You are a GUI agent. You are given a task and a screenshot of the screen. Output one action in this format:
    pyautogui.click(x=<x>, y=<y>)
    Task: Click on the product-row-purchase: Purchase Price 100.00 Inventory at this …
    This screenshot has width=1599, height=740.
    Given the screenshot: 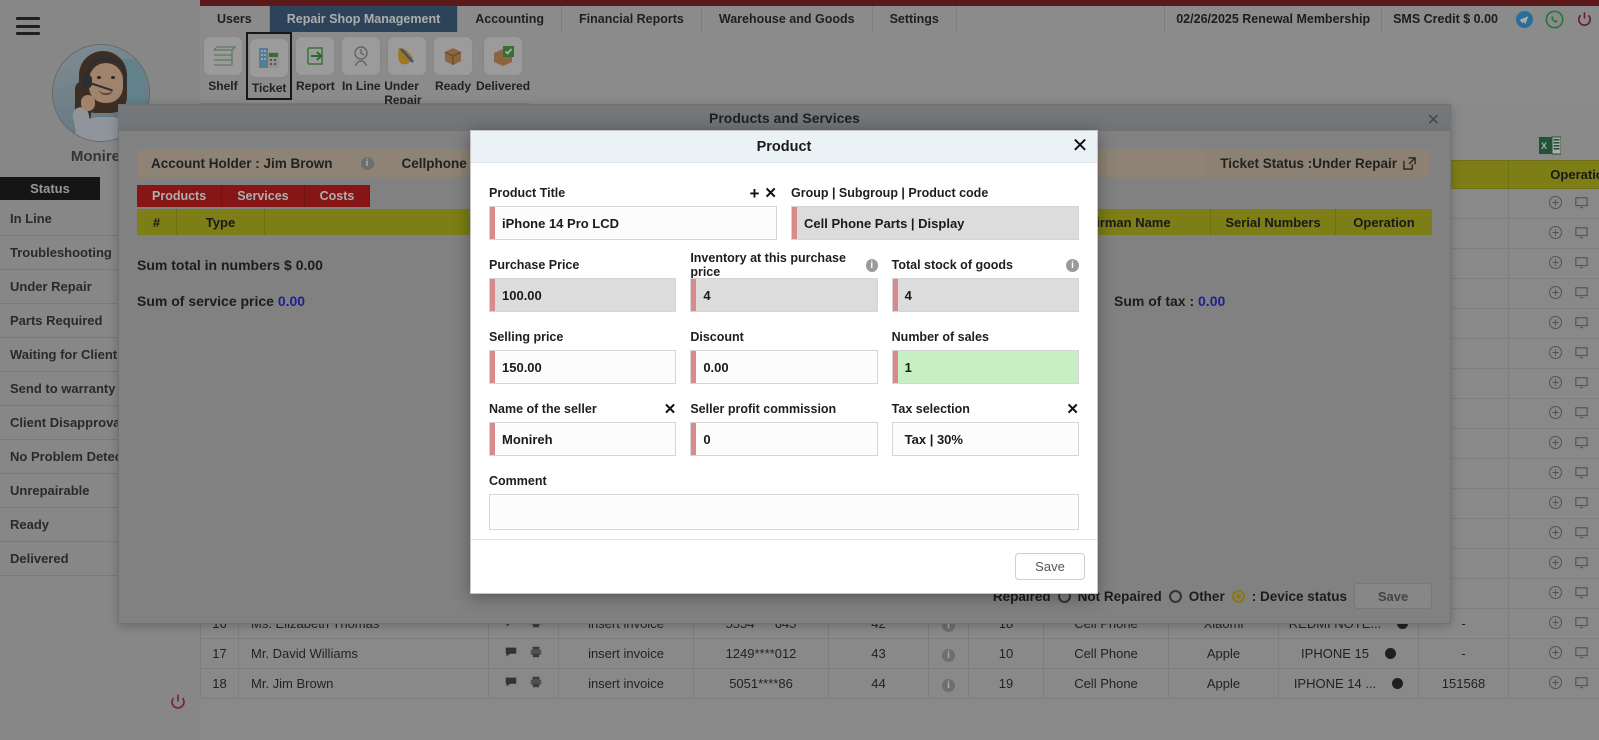 What is the action you would take?
    pyautogui.click(x=784, y=281)
    